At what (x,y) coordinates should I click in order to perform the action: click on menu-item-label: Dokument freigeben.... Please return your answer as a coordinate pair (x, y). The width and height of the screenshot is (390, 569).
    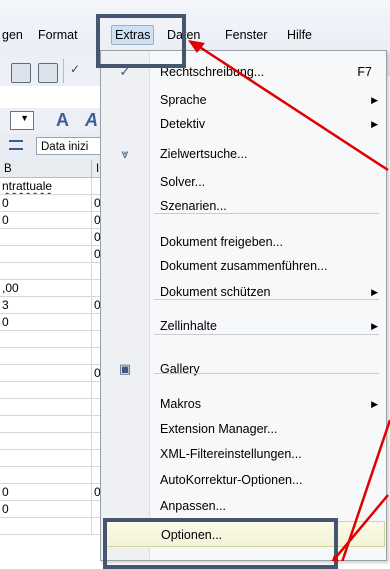
    Looking at the image, I should click on (221, 242).